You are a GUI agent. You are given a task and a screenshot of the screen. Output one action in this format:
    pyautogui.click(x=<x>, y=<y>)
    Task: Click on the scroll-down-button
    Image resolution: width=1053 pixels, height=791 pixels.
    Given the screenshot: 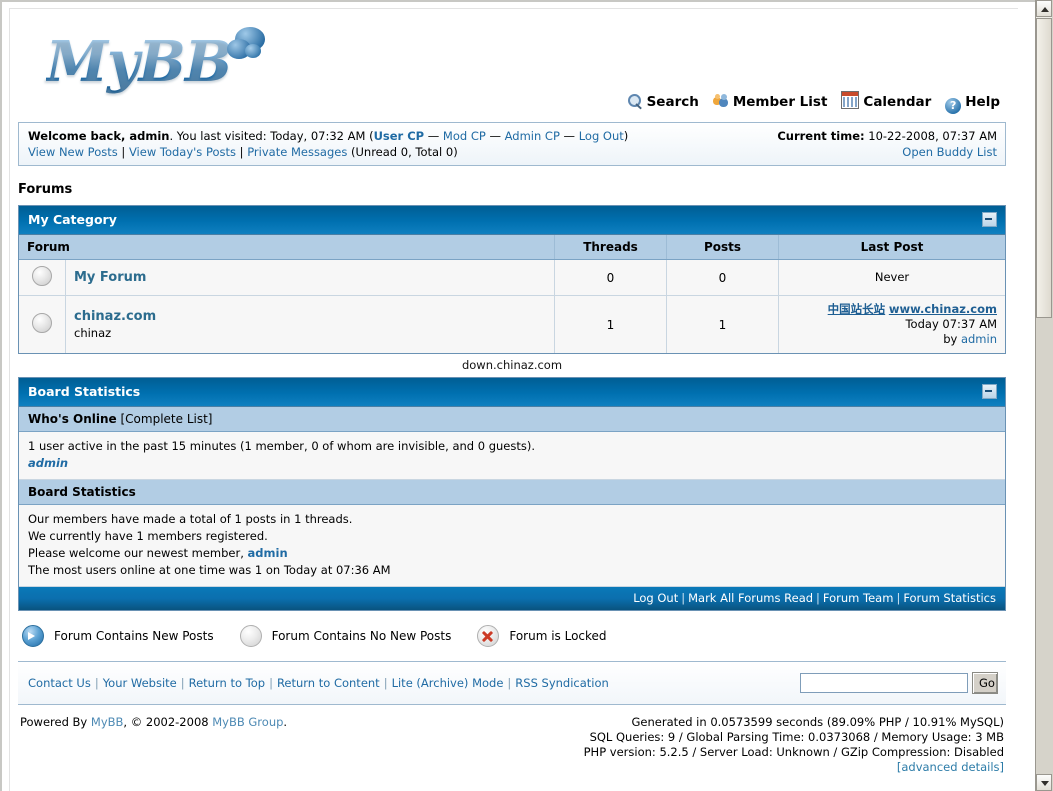 What is the action you would take?
    pyautogui.click(x=1044, y=782)
    